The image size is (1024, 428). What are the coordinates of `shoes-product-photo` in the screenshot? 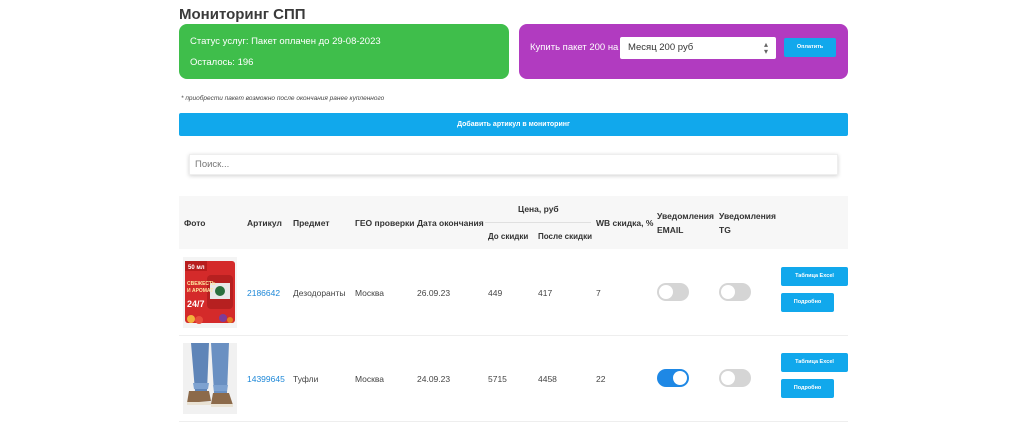 It's located at (210, 378).